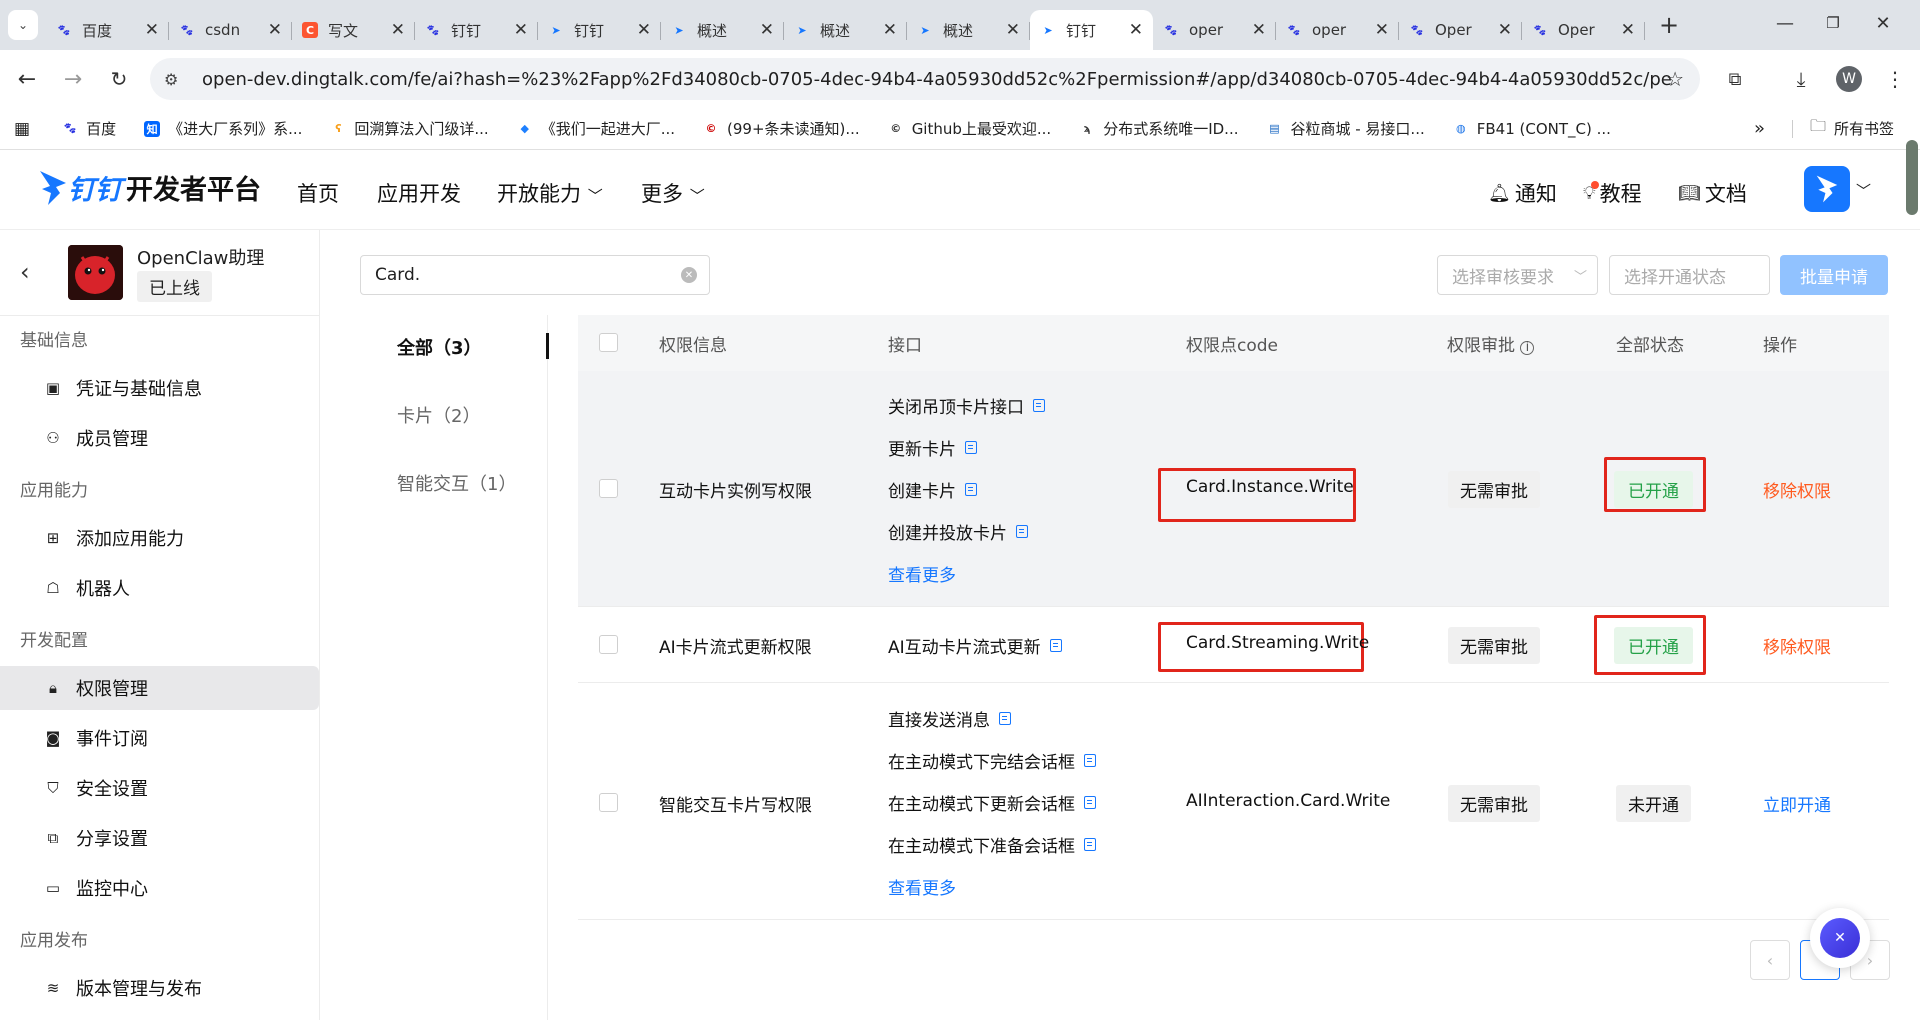  I want to click on browser-tab: C 写文 ✕, so click(353, 30).